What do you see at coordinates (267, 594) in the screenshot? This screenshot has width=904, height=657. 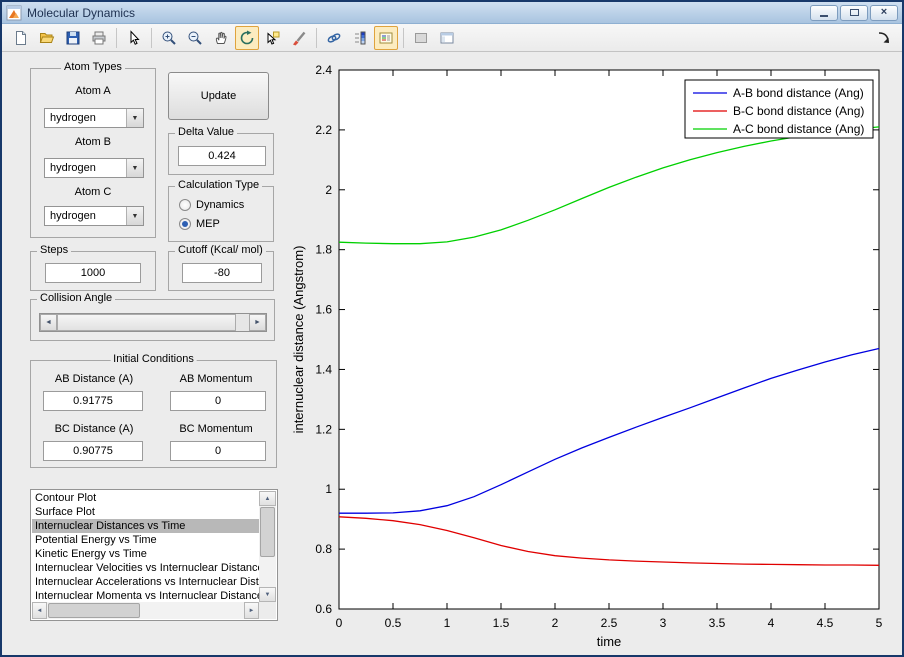 I see `scroll-down-button: ▼` at bounding box center [267, 594].